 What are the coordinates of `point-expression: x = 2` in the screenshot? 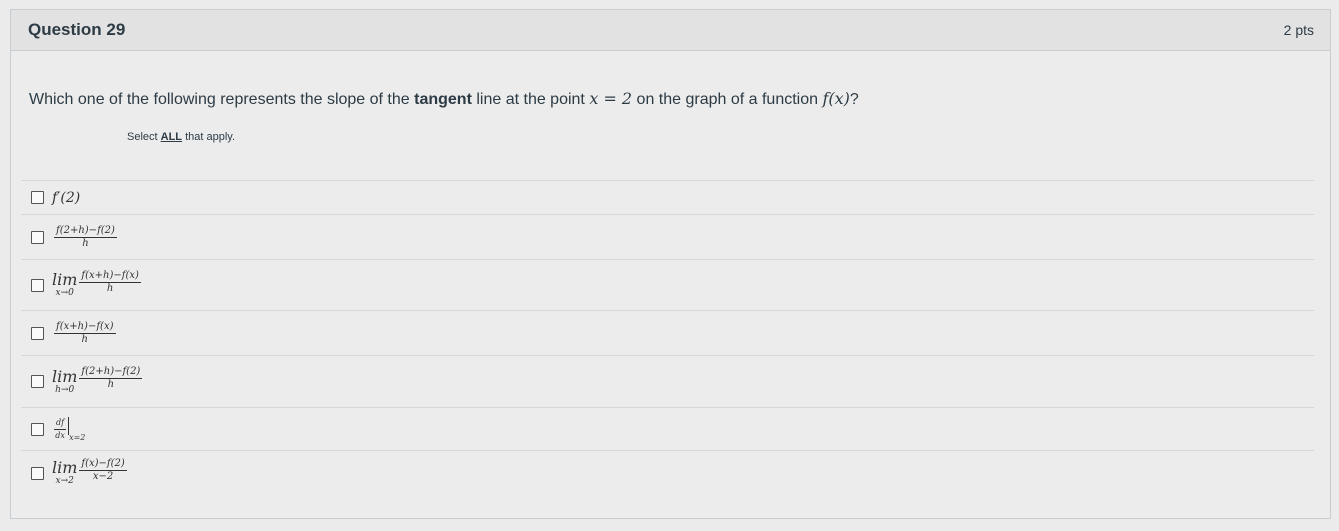 It's located at (611, 98).